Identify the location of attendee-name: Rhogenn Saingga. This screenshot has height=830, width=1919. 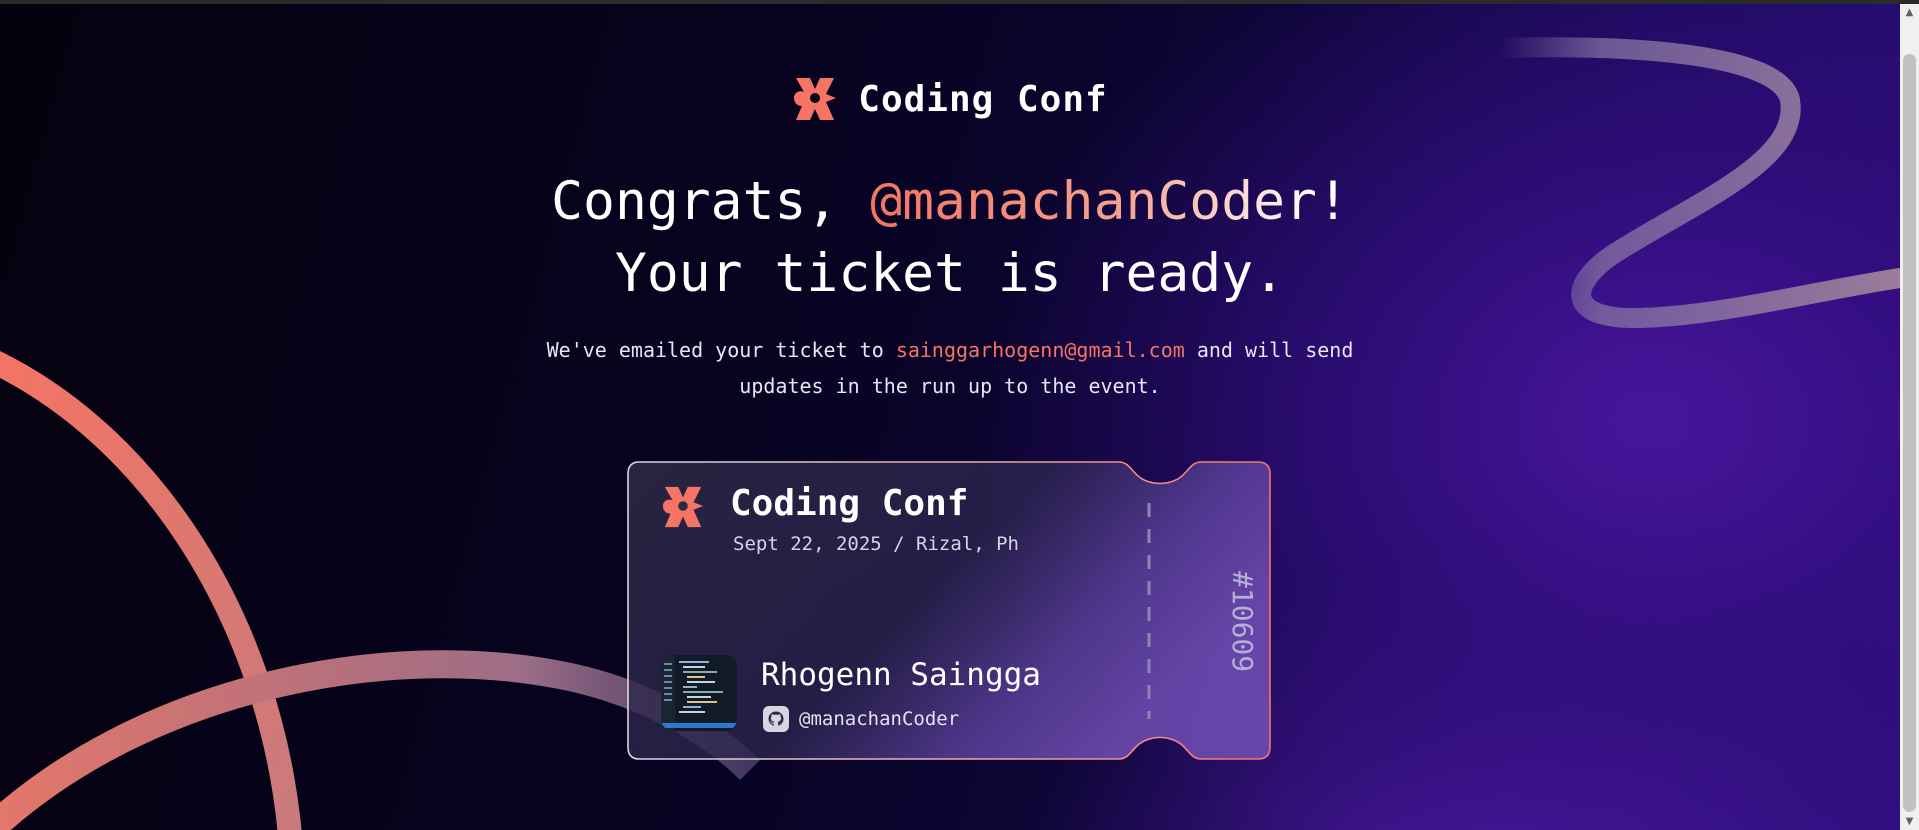
(901, 675).